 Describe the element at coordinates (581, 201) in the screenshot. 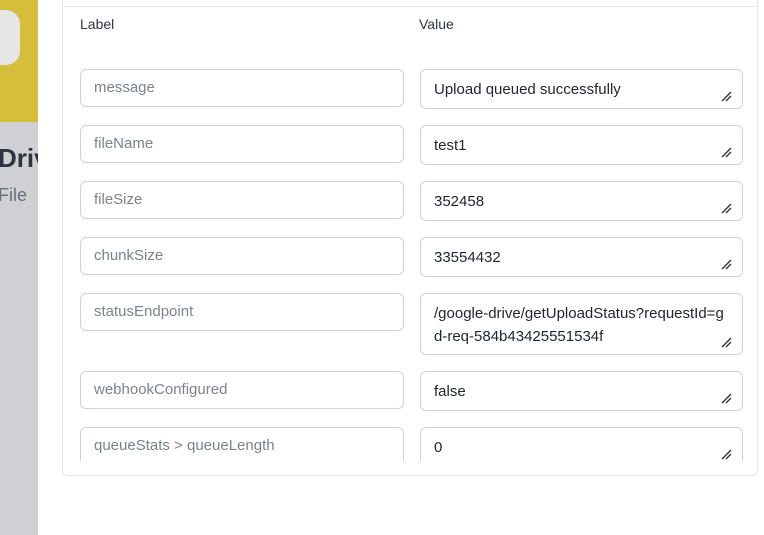

I see `value-field: 352458` at that location.